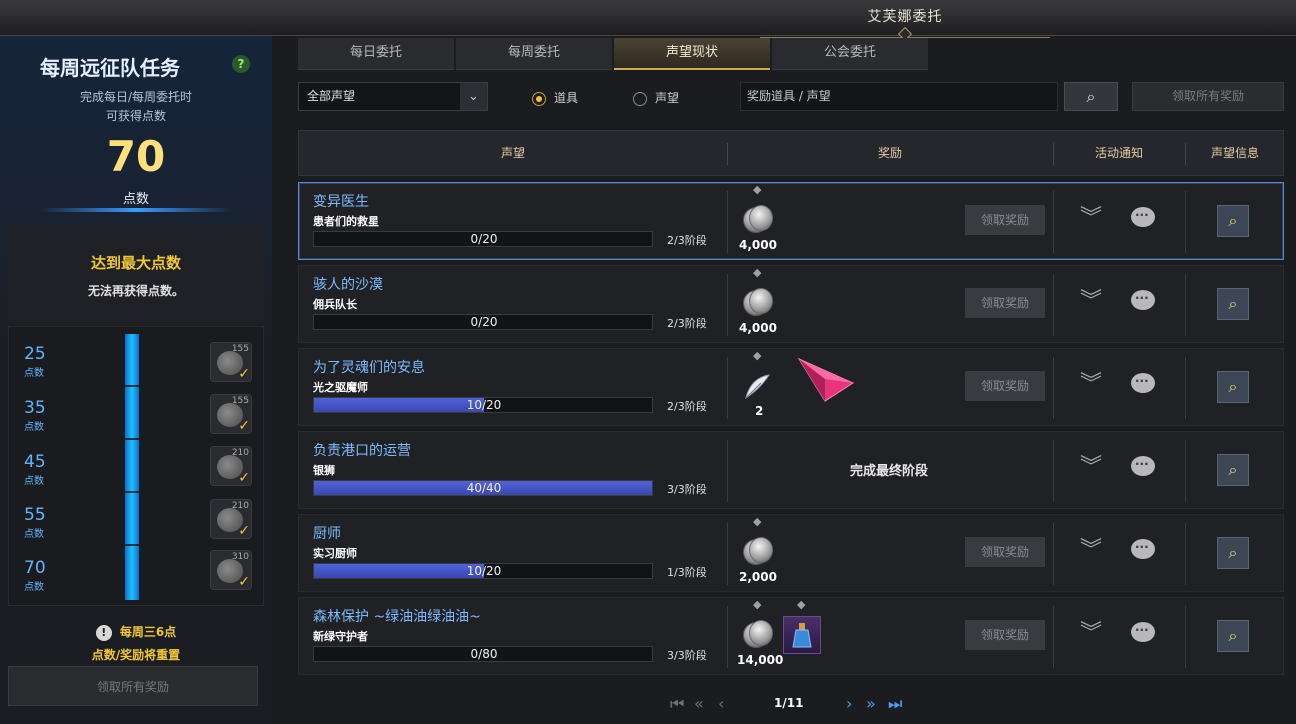  Describe the element at coordinates (335, 304) in the screenshot. I see `reputation-title: 佣兵队长` at that location.